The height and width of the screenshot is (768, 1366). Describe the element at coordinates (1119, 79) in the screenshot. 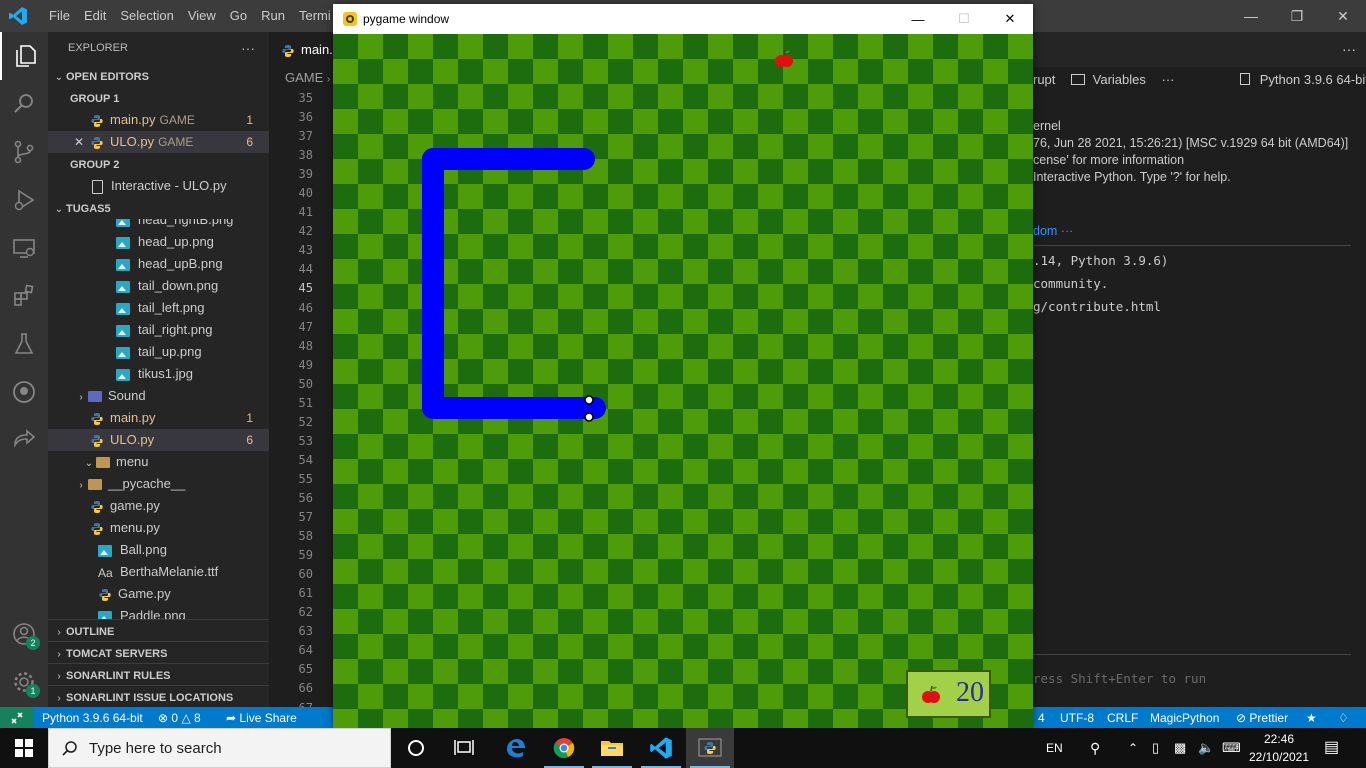

I see `variables-button: Variables` at that location.